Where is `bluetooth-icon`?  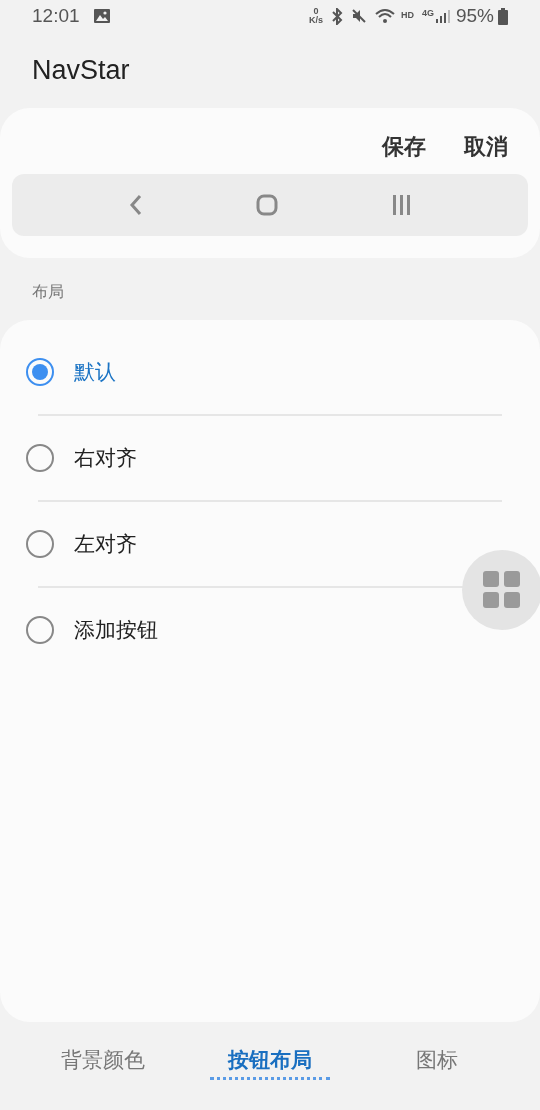 bluetooth-icon is located at coordinates (336, 16).